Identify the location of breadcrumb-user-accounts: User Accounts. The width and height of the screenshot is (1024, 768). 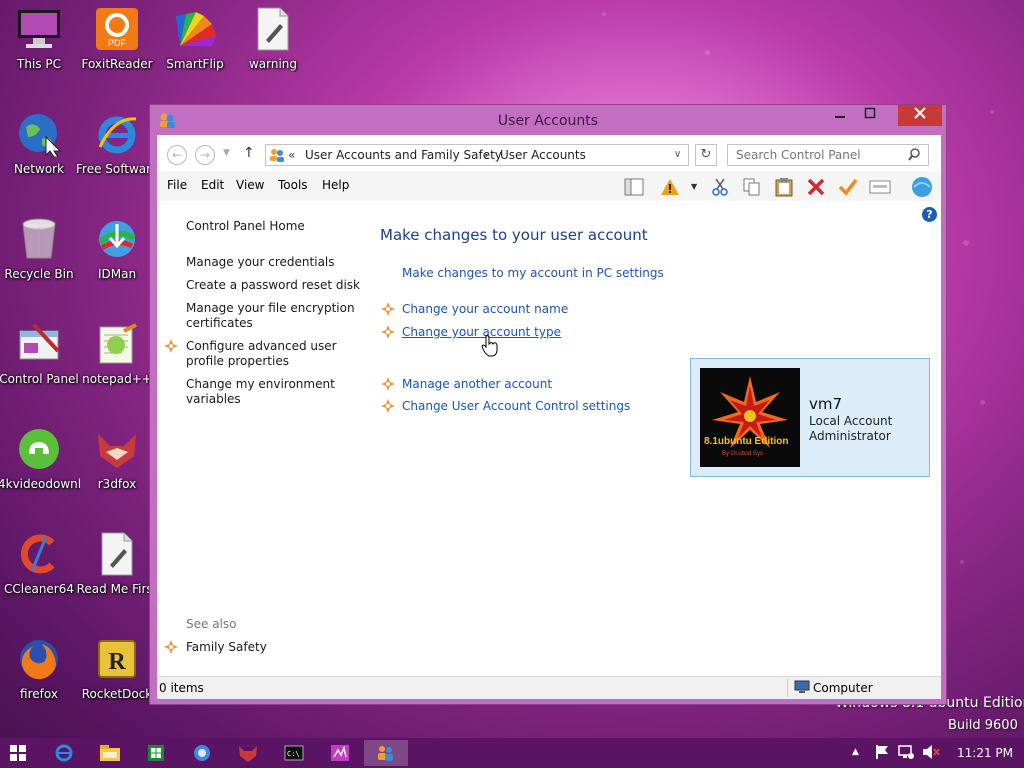
(543, 155).